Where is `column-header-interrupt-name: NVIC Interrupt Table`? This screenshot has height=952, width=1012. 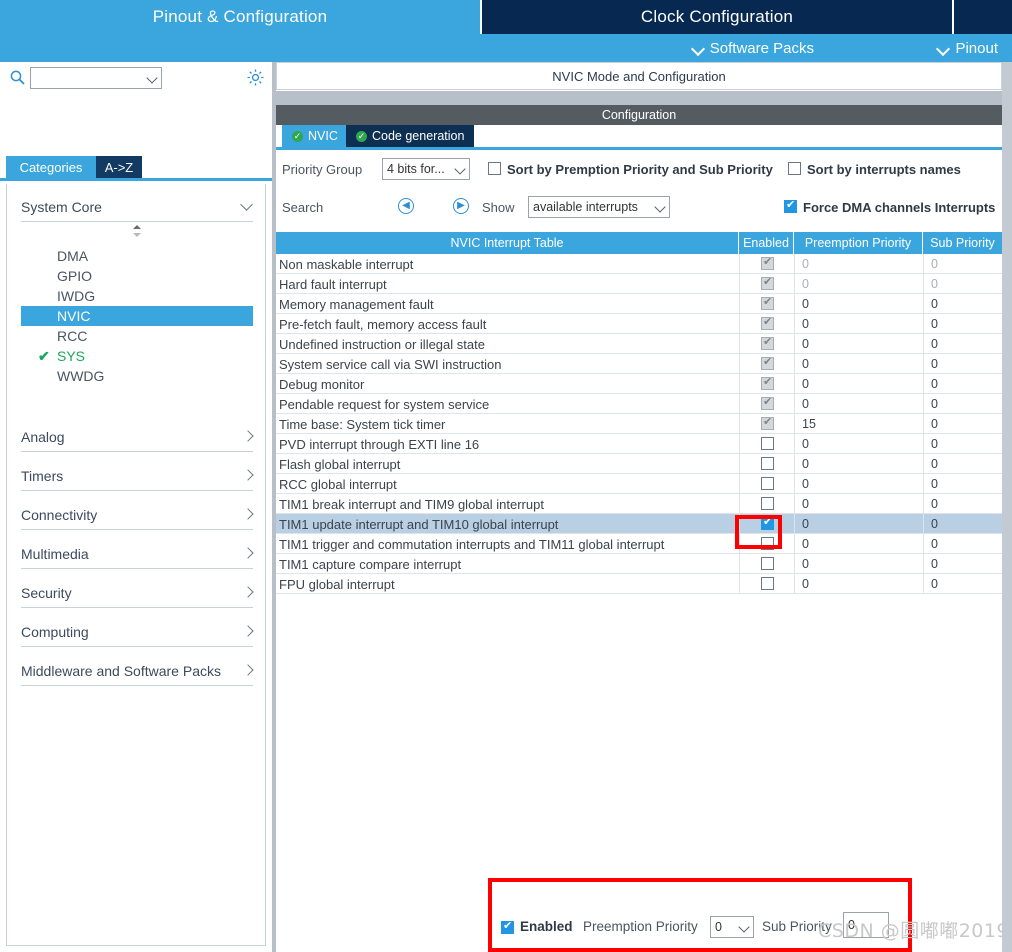 column-header-interrupt-name: NVIC Interrupt Table is located at coordinates (507, 243).